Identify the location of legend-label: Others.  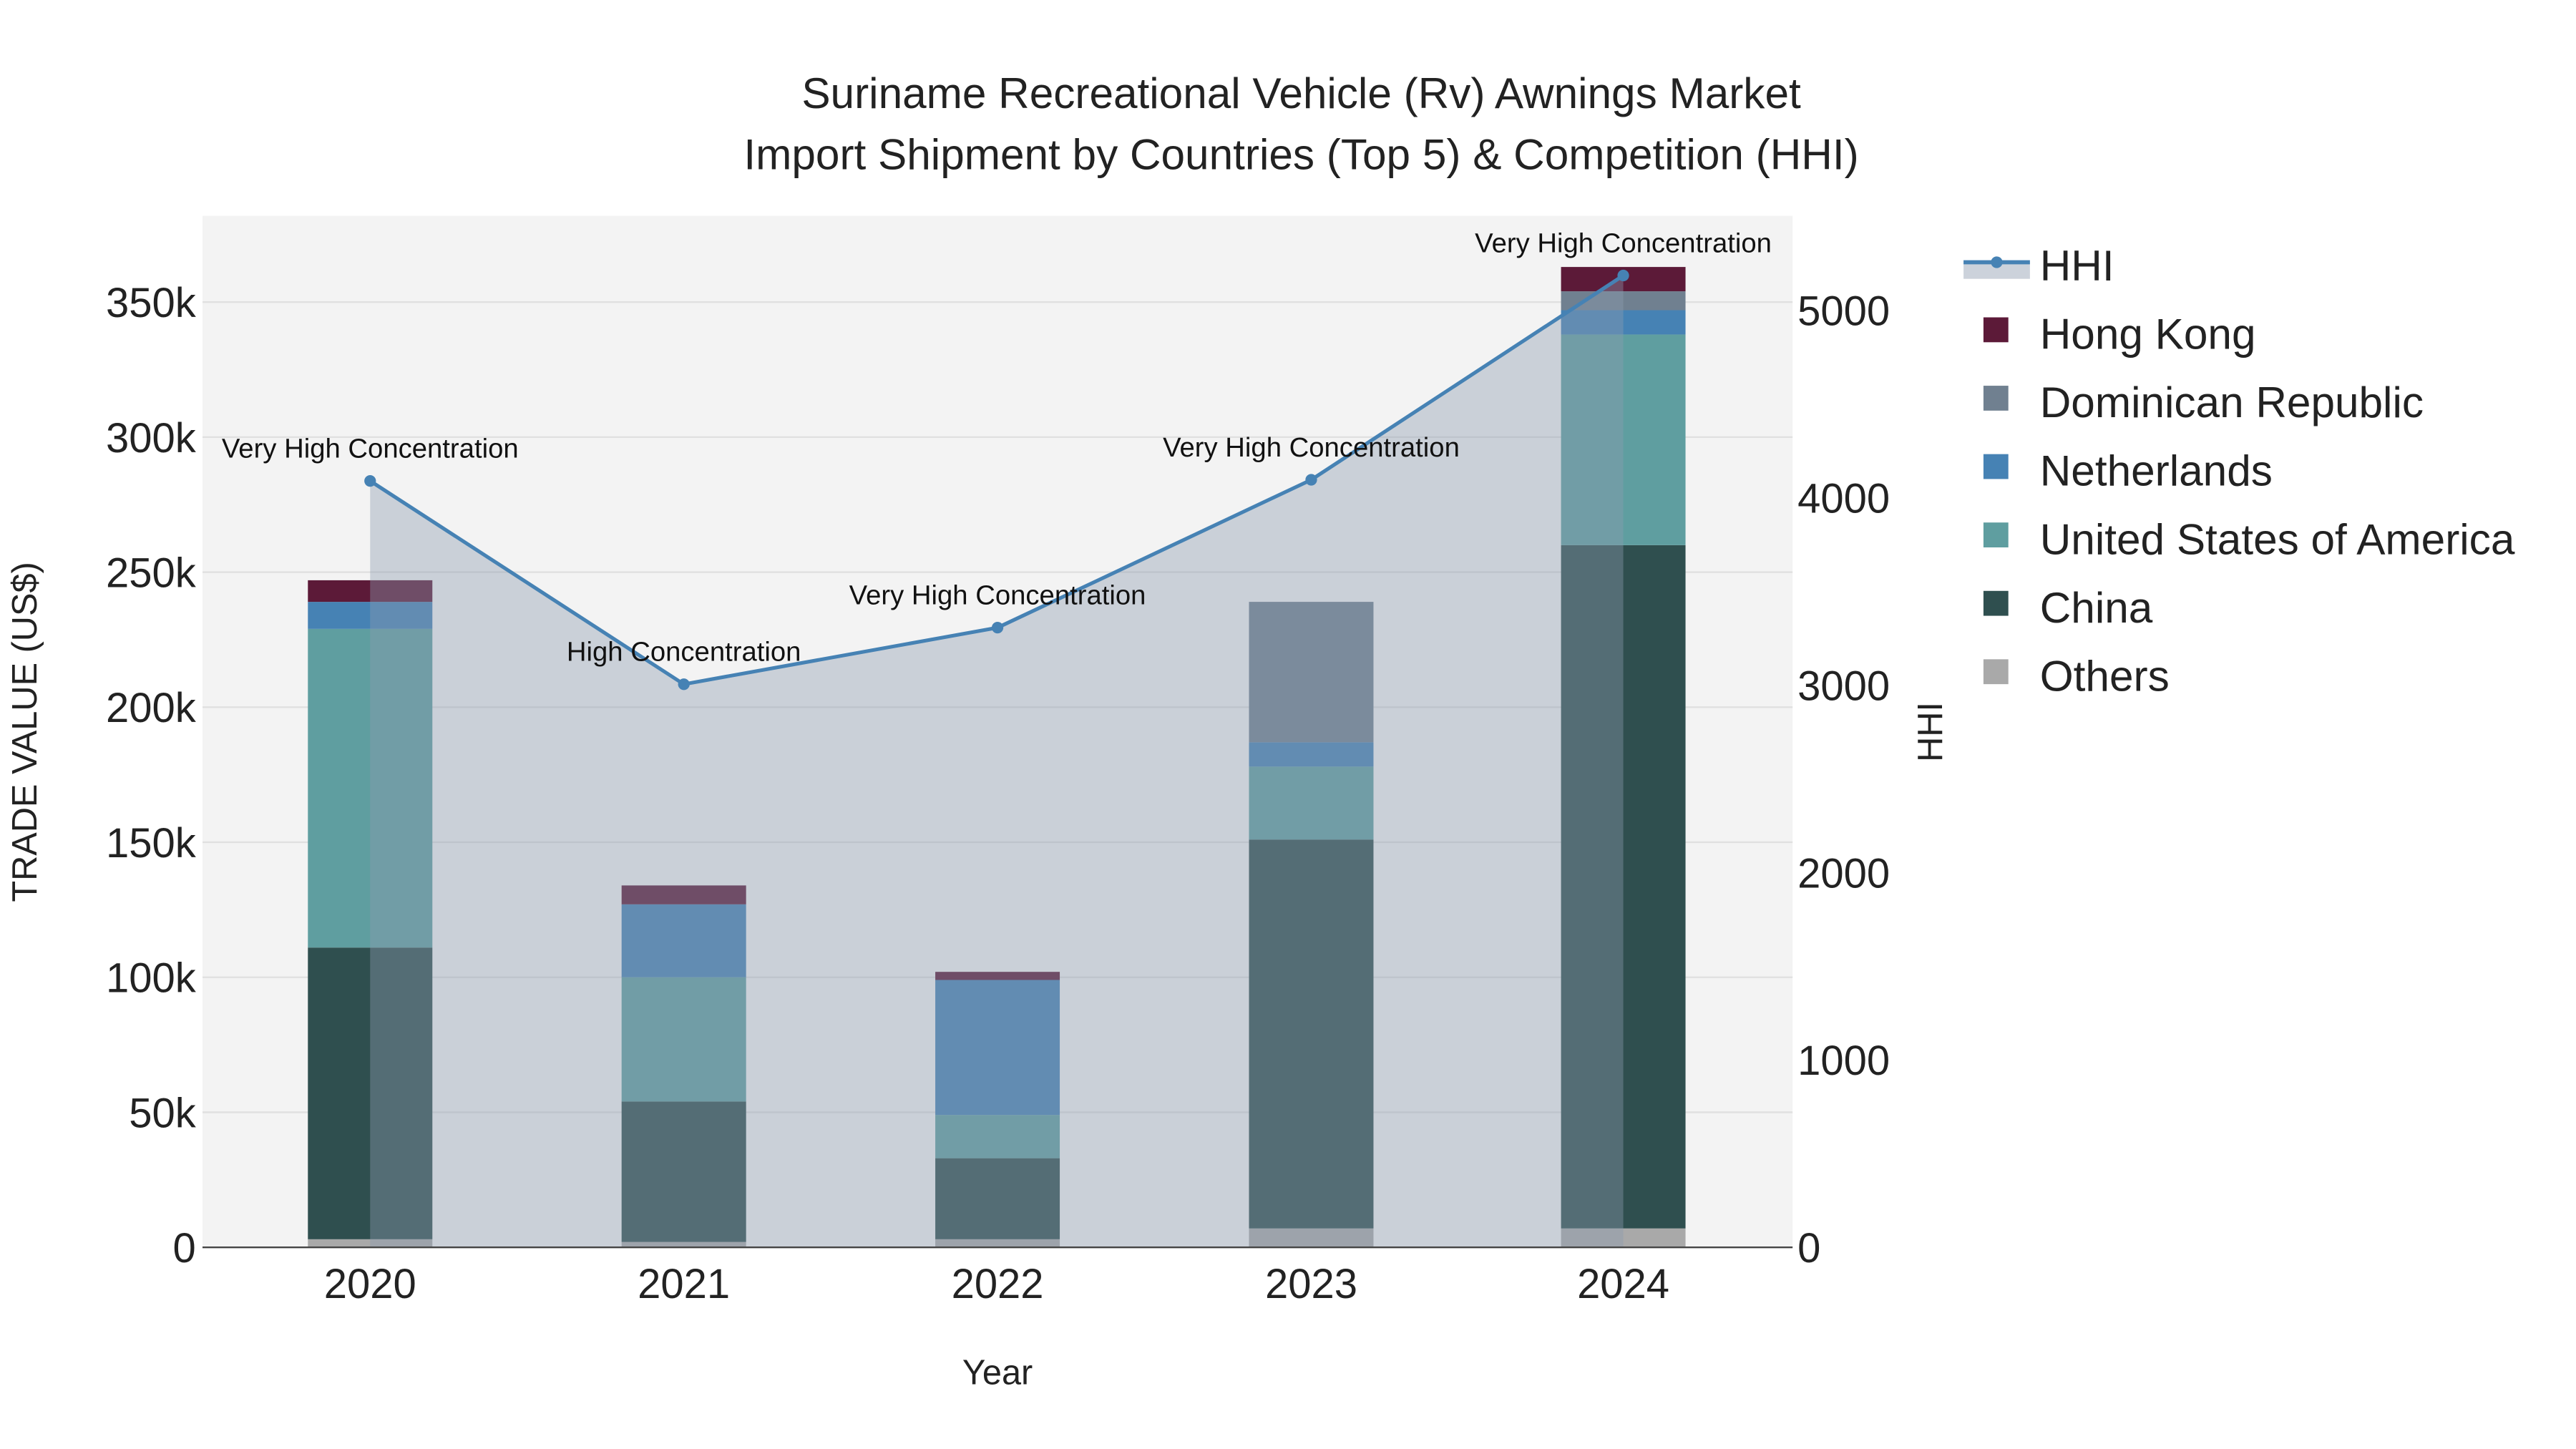
(2105, 675).